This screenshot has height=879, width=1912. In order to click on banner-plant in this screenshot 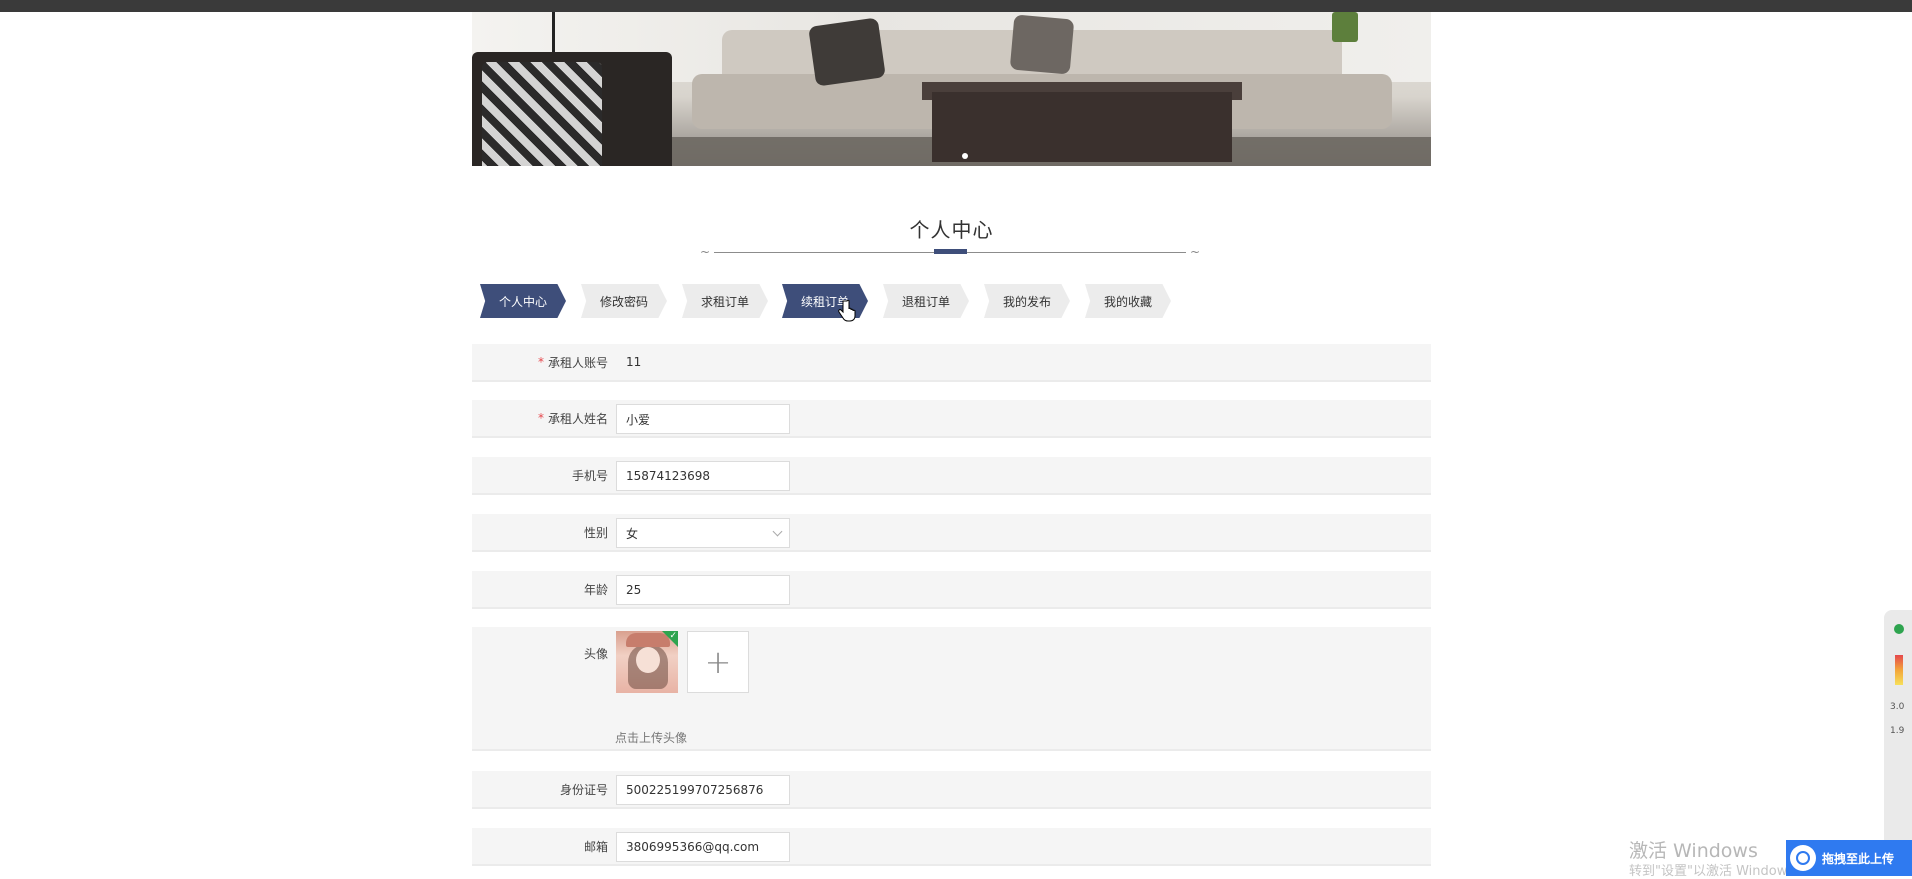, I will do `click(1345, 27)`.